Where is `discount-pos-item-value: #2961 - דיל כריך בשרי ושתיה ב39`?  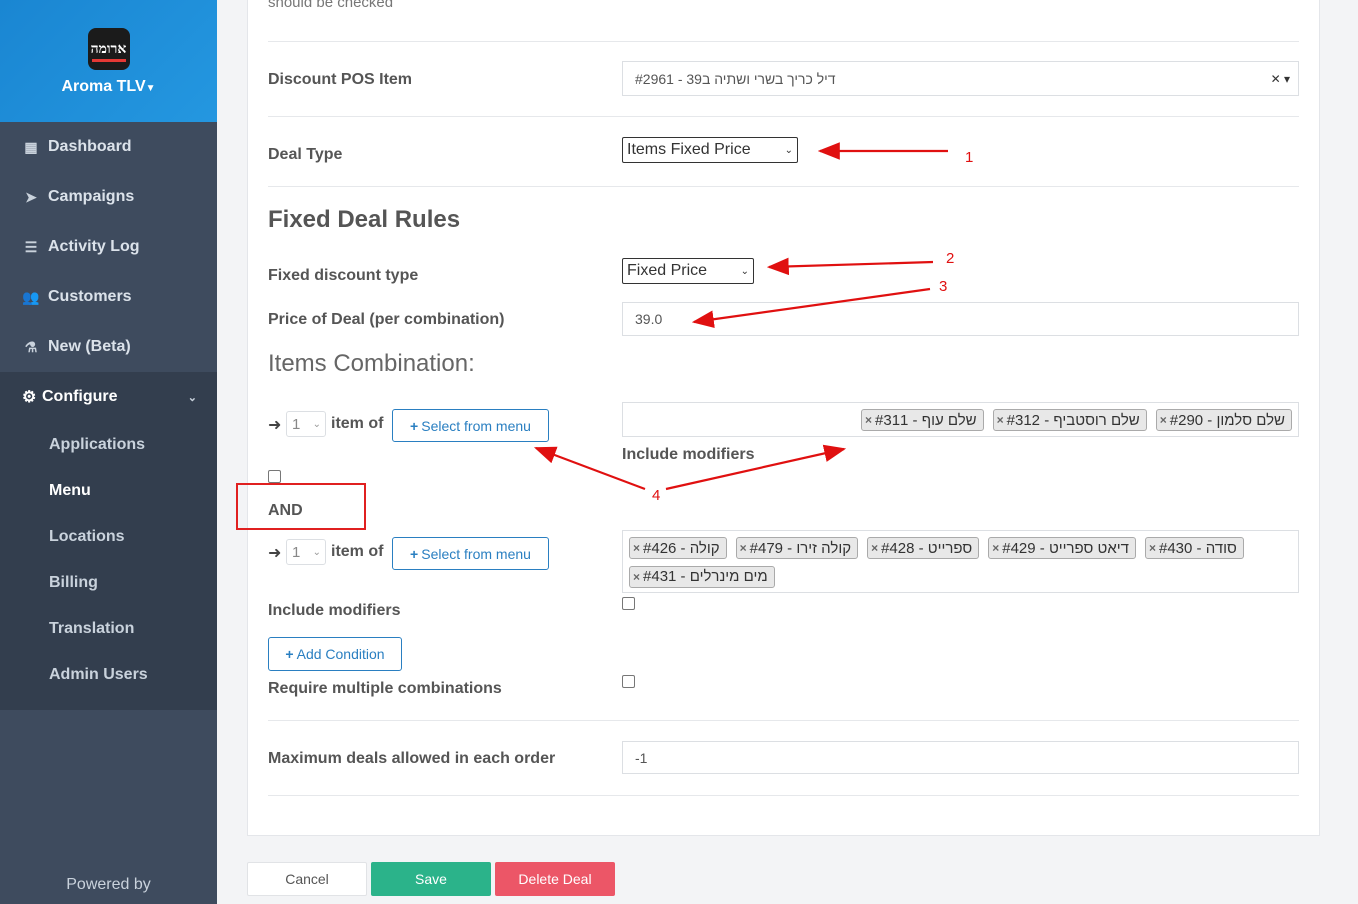 discount-pos-item-value: #2961 - דיל כריך בשרי ושתיה ב39 is located at coordinates (735, 78).